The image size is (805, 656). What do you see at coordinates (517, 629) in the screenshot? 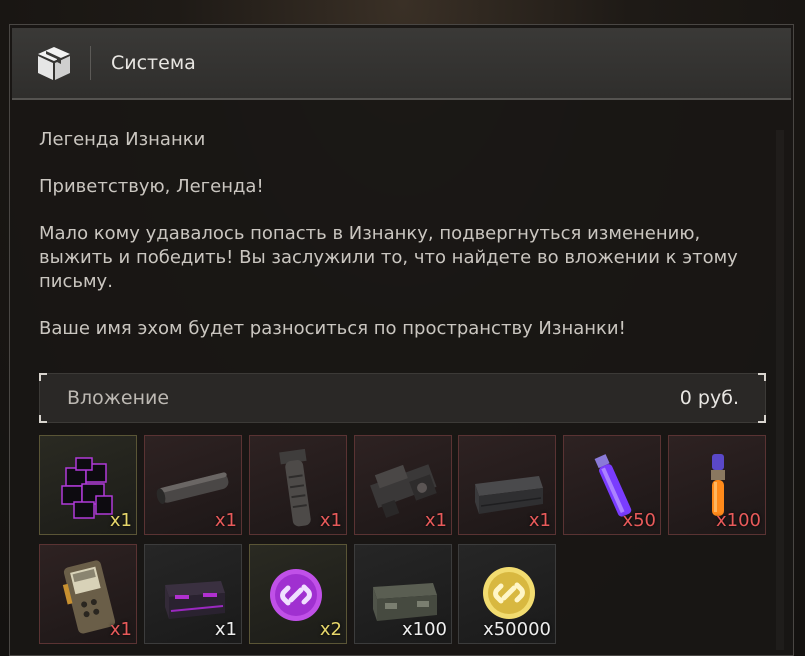
I see `item-quantity: x50000` at bounding box center [517, 629].